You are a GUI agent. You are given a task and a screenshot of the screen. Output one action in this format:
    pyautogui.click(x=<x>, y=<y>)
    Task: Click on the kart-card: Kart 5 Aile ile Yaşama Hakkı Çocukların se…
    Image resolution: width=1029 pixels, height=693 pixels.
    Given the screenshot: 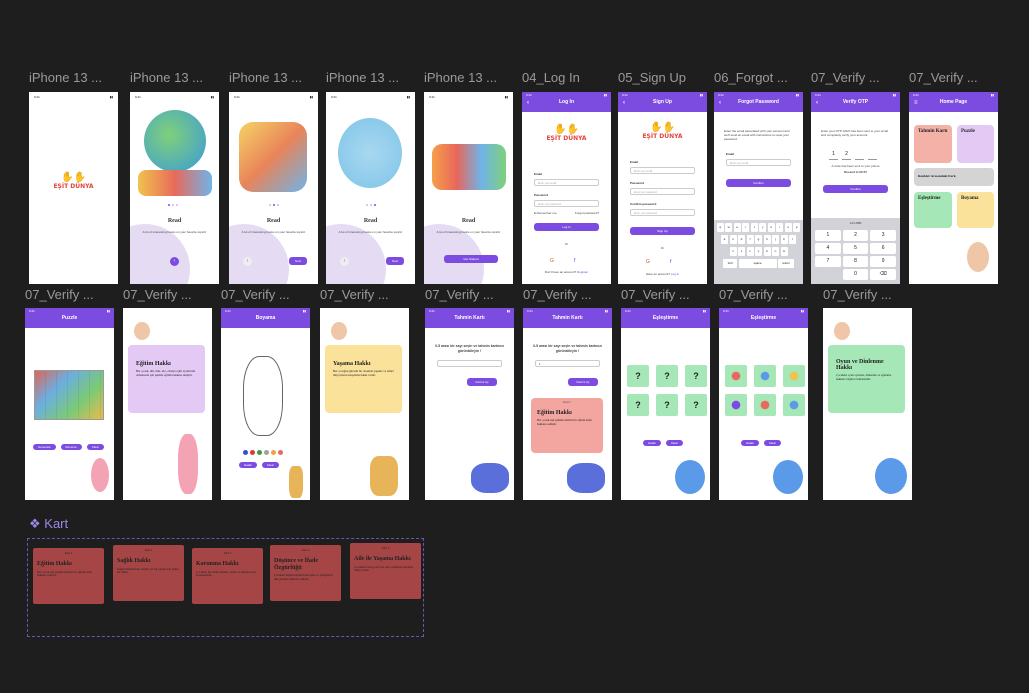 What is the action you would take?
    pyautogui.click(x=385, y=571)
    